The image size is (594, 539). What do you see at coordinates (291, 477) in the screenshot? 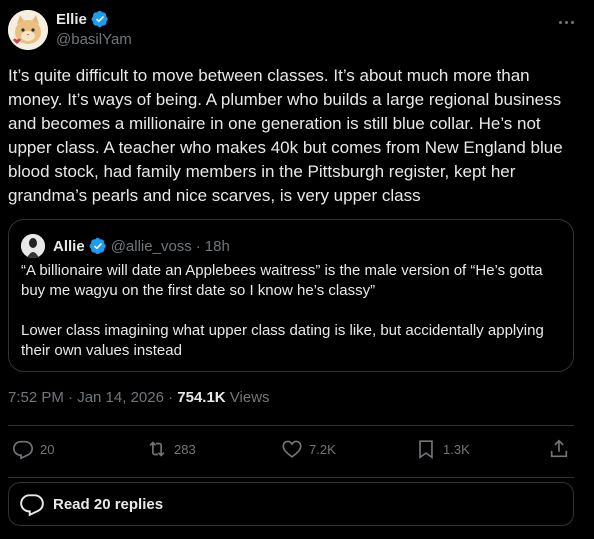
I see `divider-bottom` at bounding box center [291, 477].